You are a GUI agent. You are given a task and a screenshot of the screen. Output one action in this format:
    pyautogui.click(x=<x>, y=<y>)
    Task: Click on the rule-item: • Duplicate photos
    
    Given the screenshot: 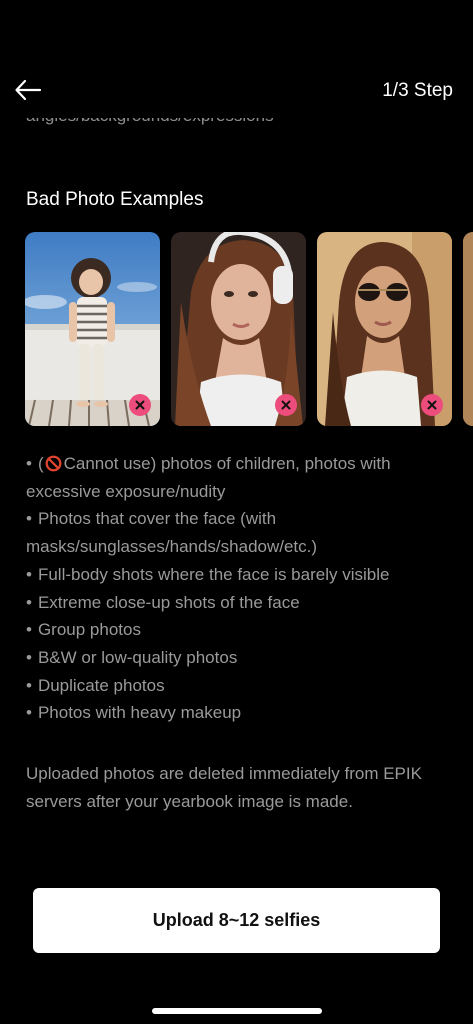 What is the action you would take?
    pyautogui.click(x=241, y=686)
    